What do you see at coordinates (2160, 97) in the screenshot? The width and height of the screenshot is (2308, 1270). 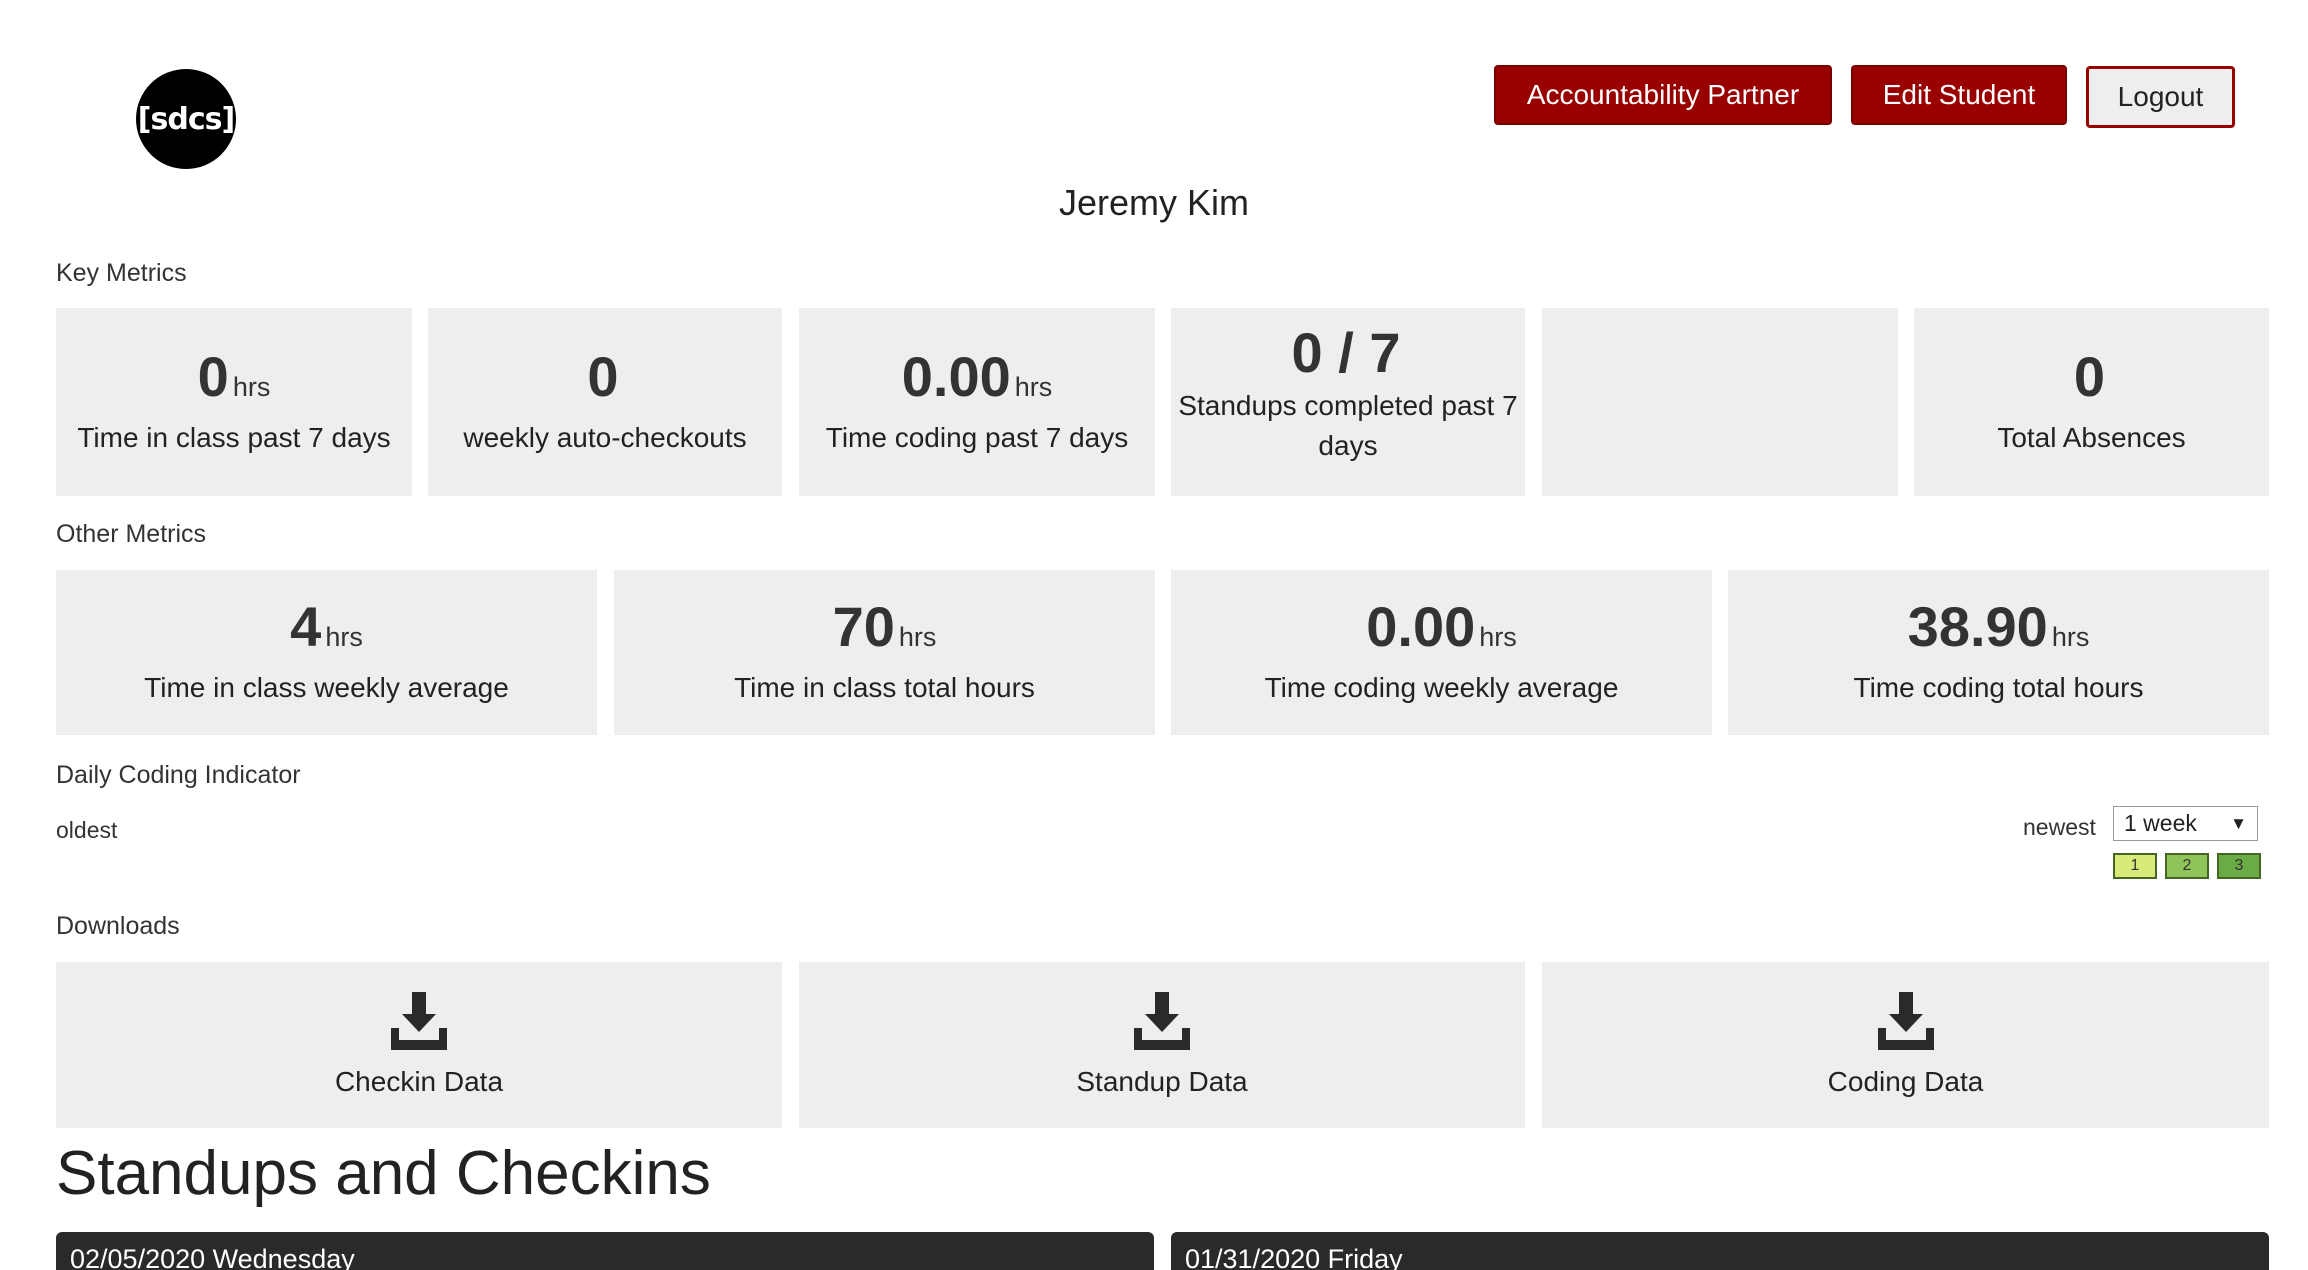 I see `logout-button: Logout` at bounding box center [2160, 97].